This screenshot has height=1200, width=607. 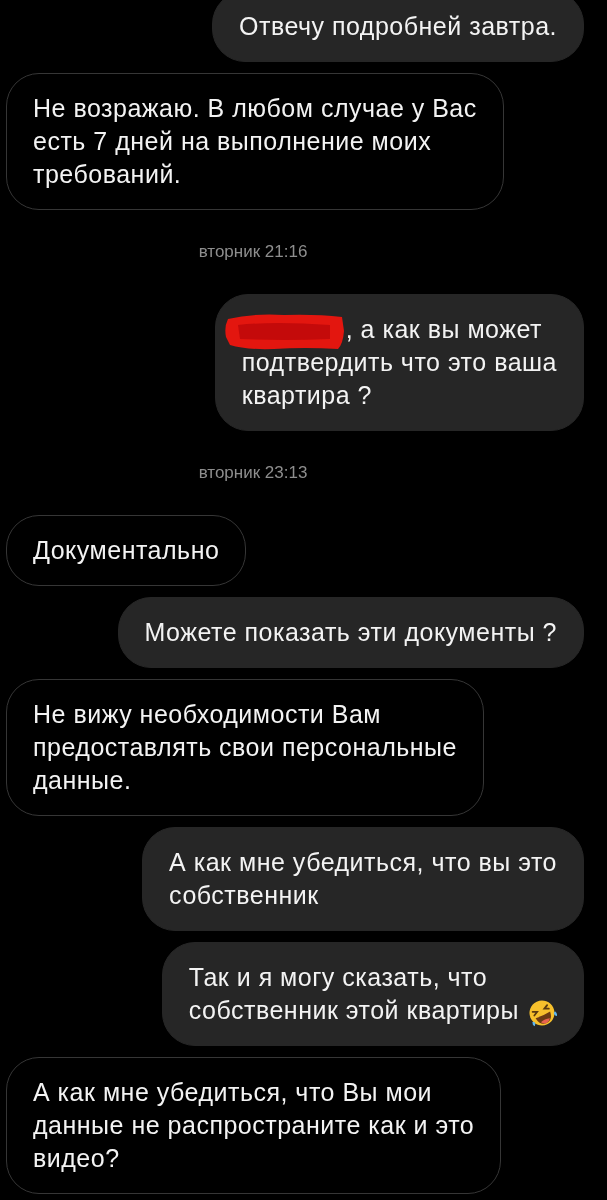 I want to click on message-text: Отвечу подробней завтра., so click(x=398, y=26).